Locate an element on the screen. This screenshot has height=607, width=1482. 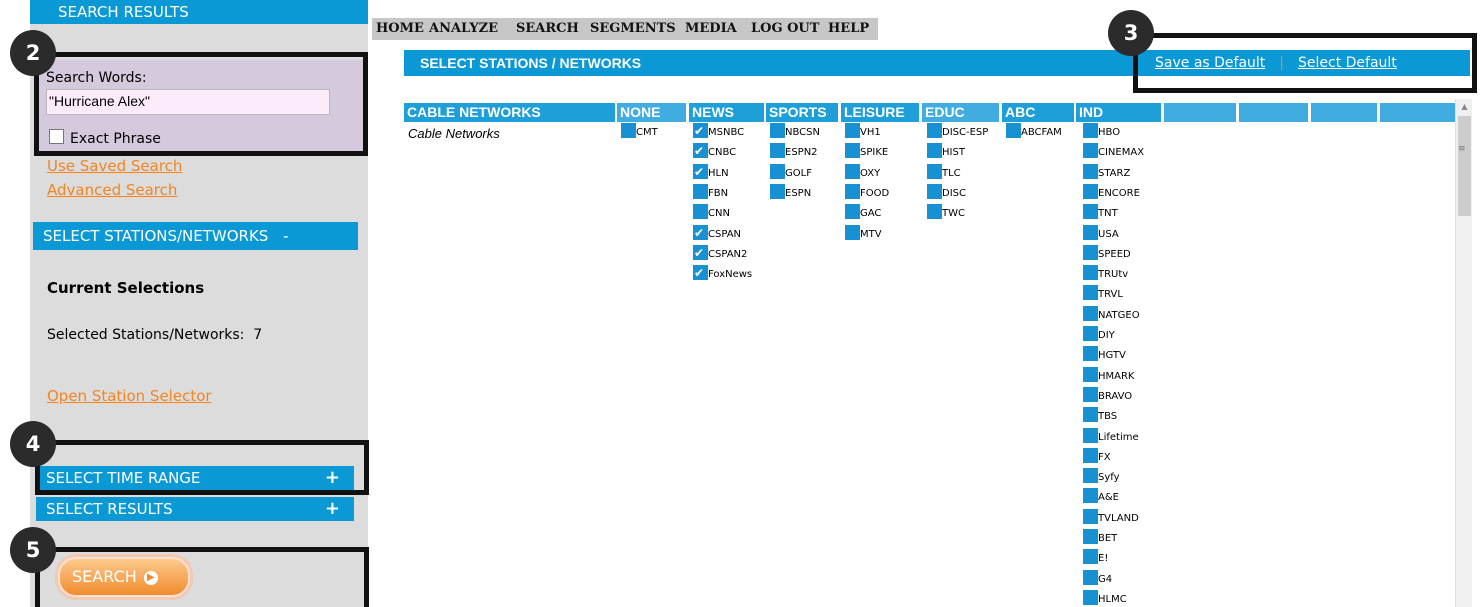
station-option: GOLF is located at coordinates (791, 173).